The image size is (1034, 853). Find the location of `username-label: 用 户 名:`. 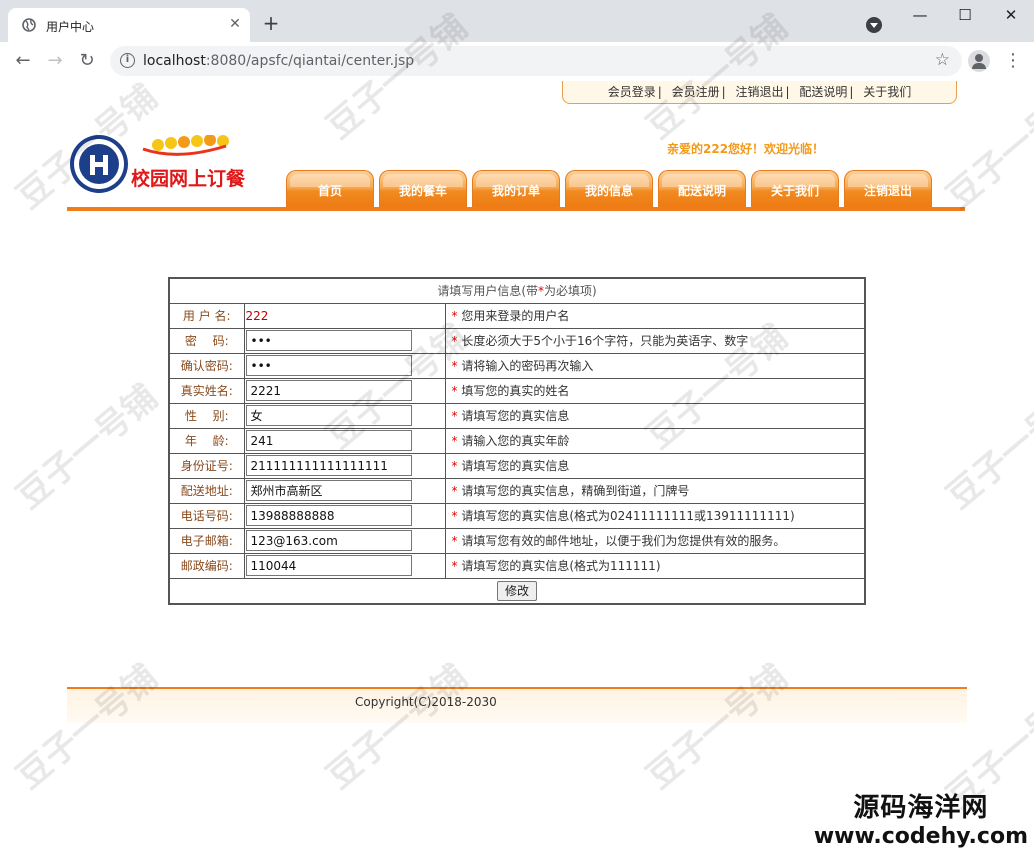

username-label: 用 户 名: is located at coordinates (206, 315).